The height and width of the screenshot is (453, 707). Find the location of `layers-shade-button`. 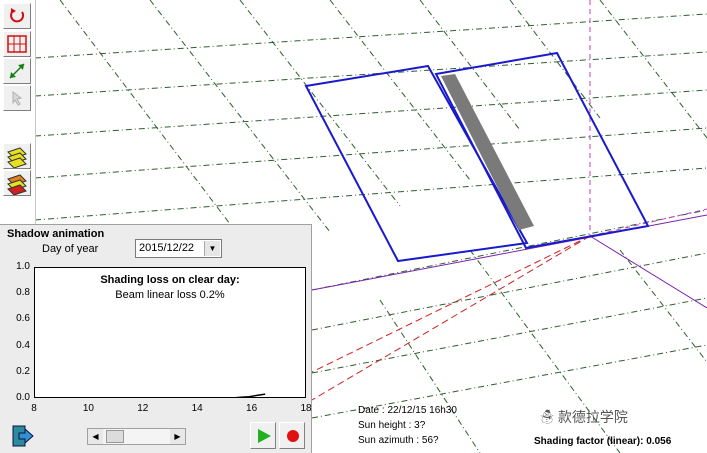

layers-shade-button is located at coordinates (17, 183).